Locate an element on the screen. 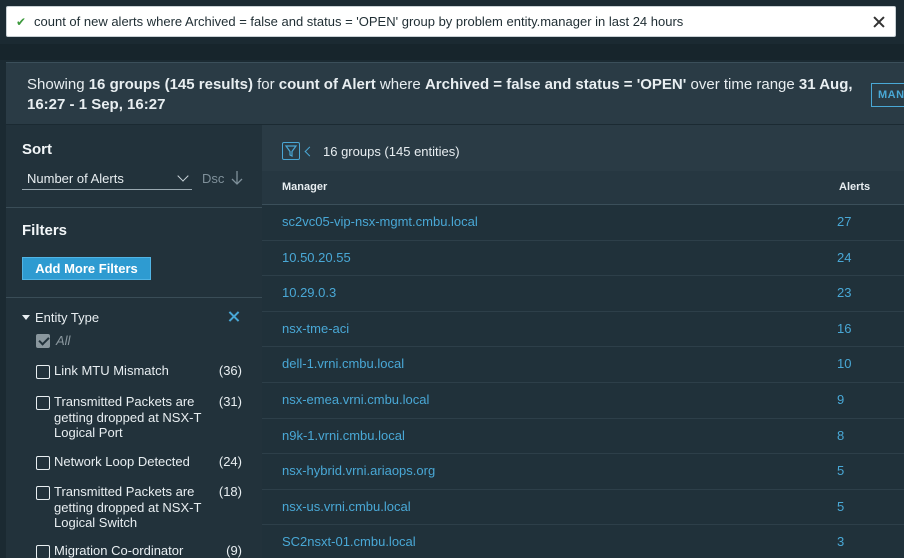 This screenshot has width=904, height=558. close-icon is located at coordinates (879, 22).